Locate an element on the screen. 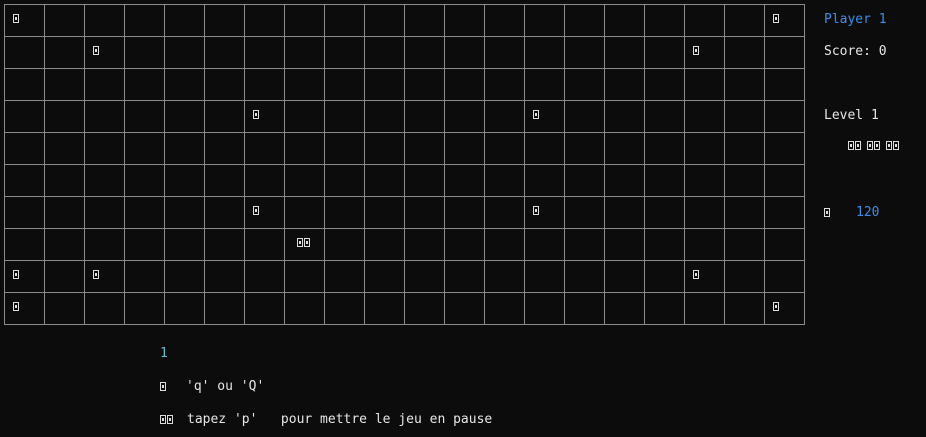 The height and width of the screenshot is (437, 926). quit-hint: 'q' ou 'Q' is located at coordinates (212, 386).